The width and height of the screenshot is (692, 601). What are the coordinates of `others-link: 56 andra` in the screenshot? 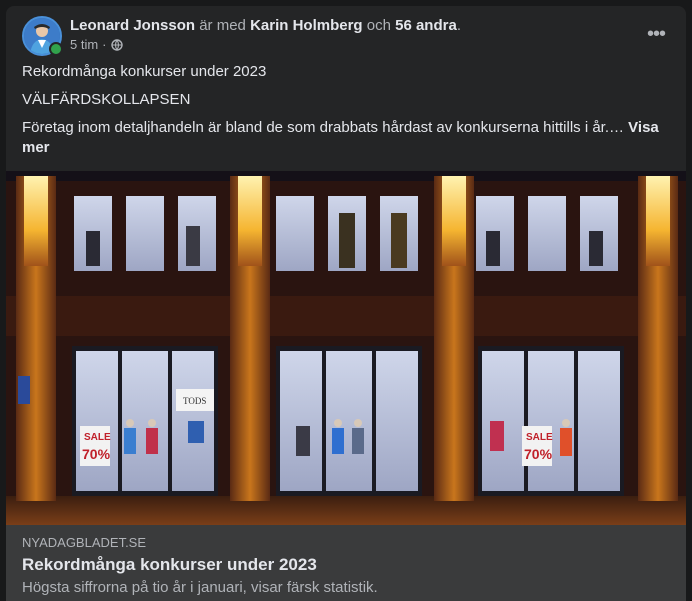 It's located at (426, 25).